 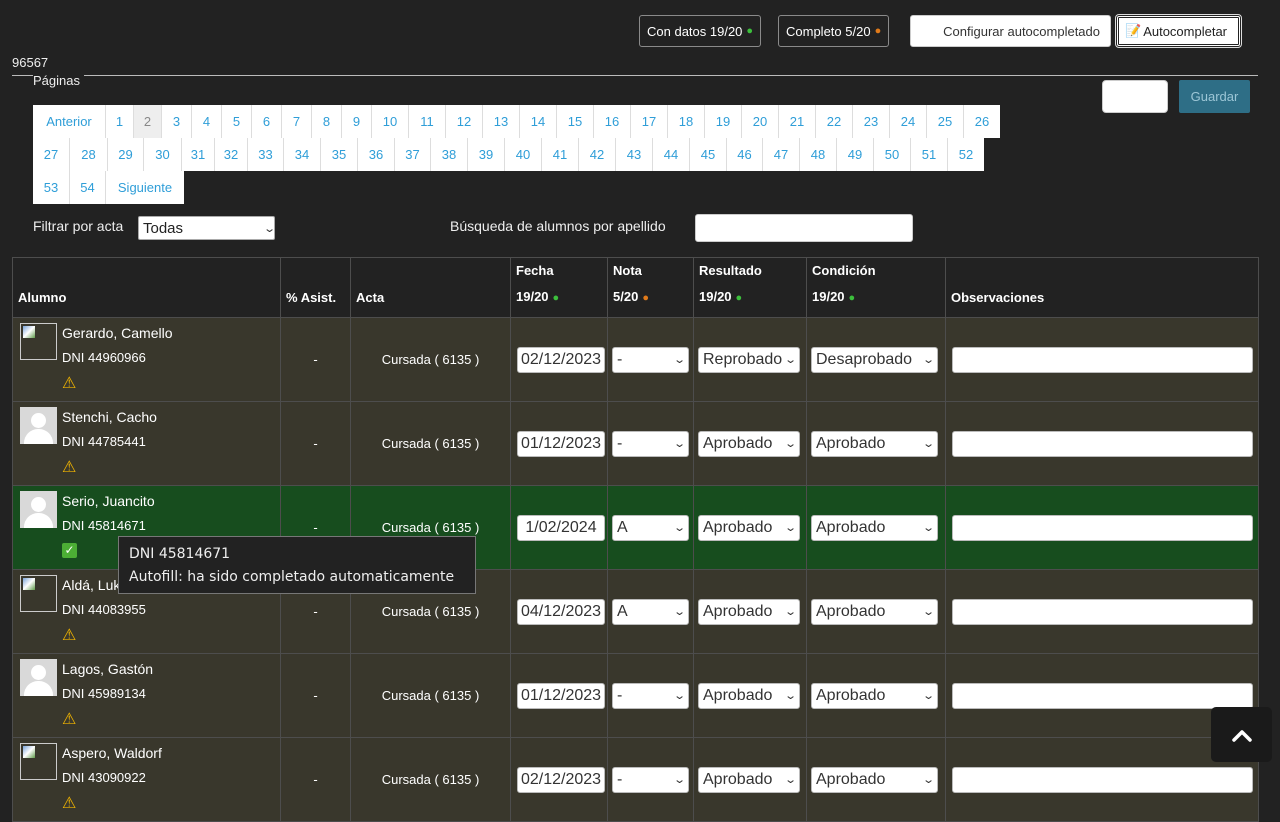 I want to click on autocompletar-button: 📝 Autocompletar, so click(x=1178, y=31).